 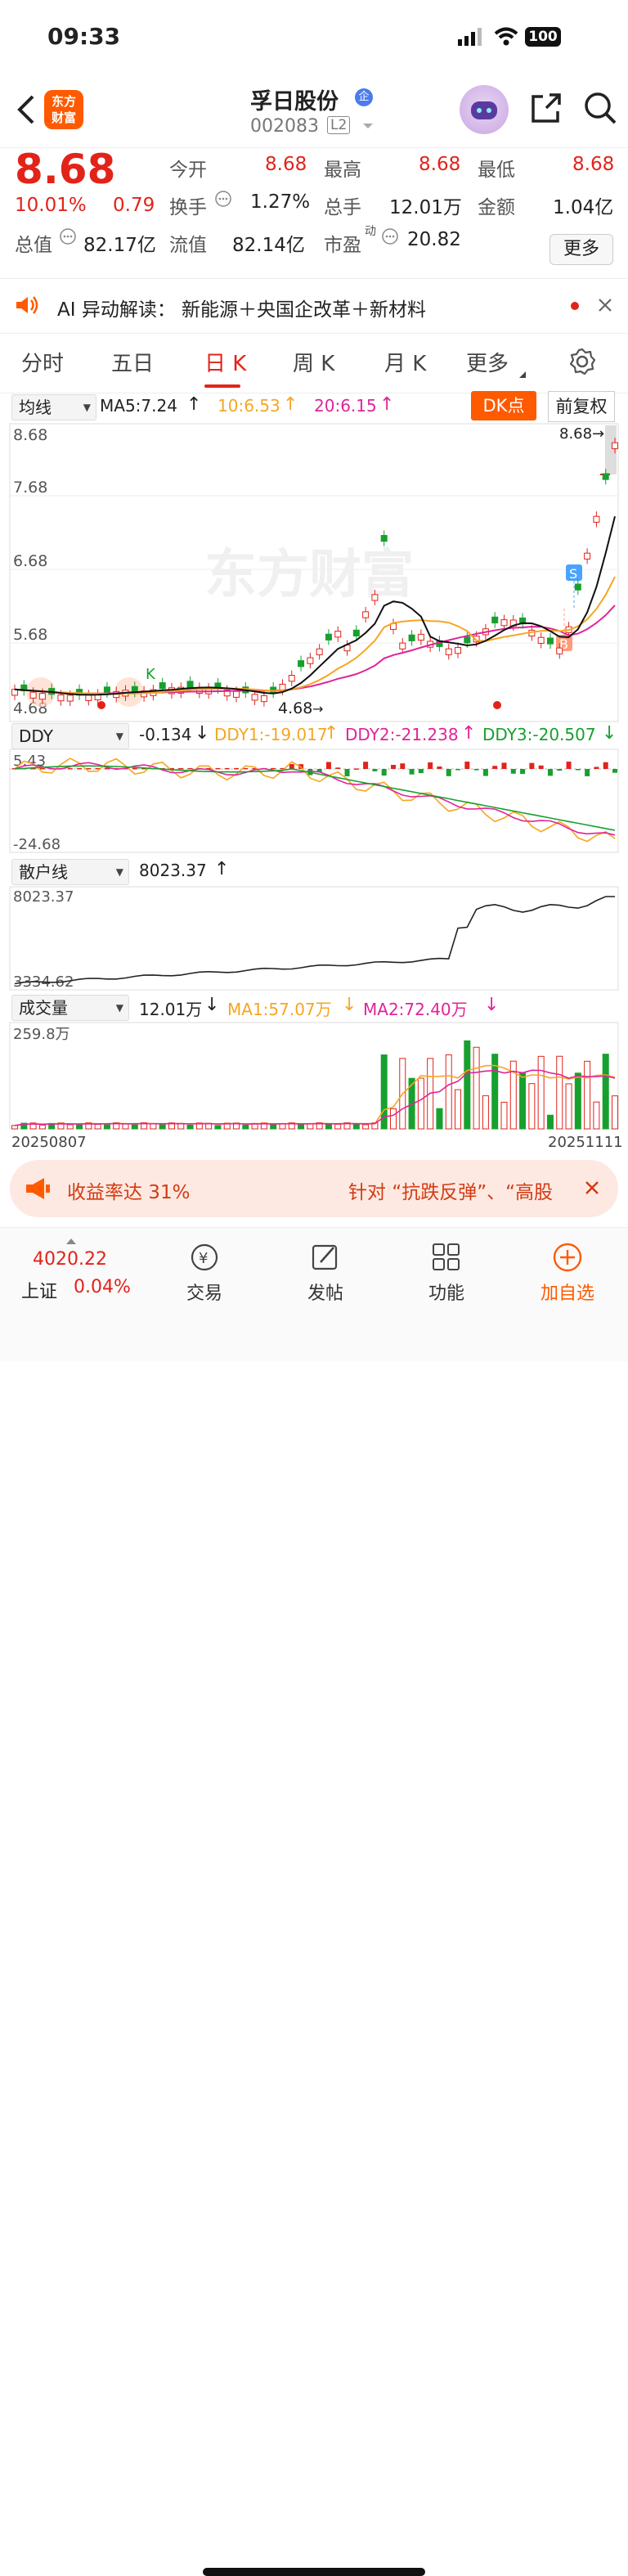 What do you see at coordinates (364, 97) in the screenshot?
I see `enterprise-badge: 企` at bounding box center [364, 97].